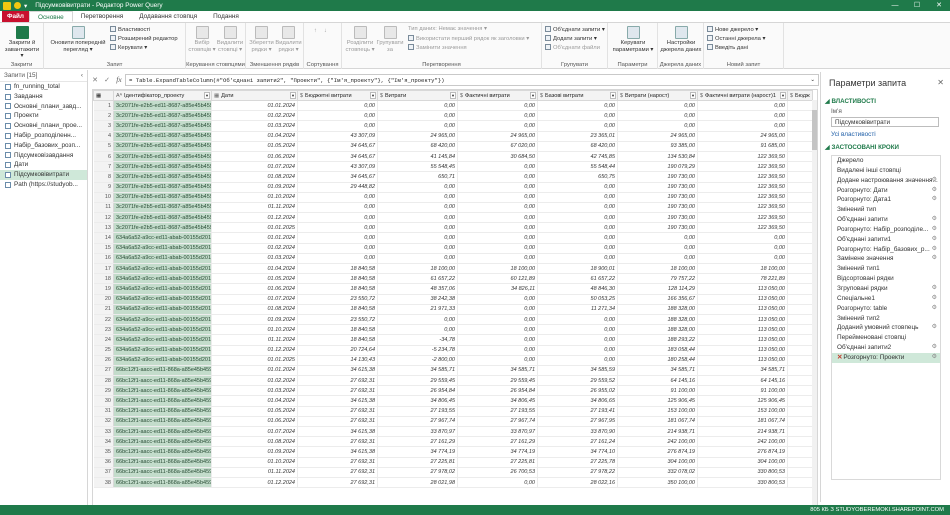 Image resolution: width=950 pixels, height=515 pixels. I want to click on column-filter-dropdown-icon: ▾, so click(693, 95).